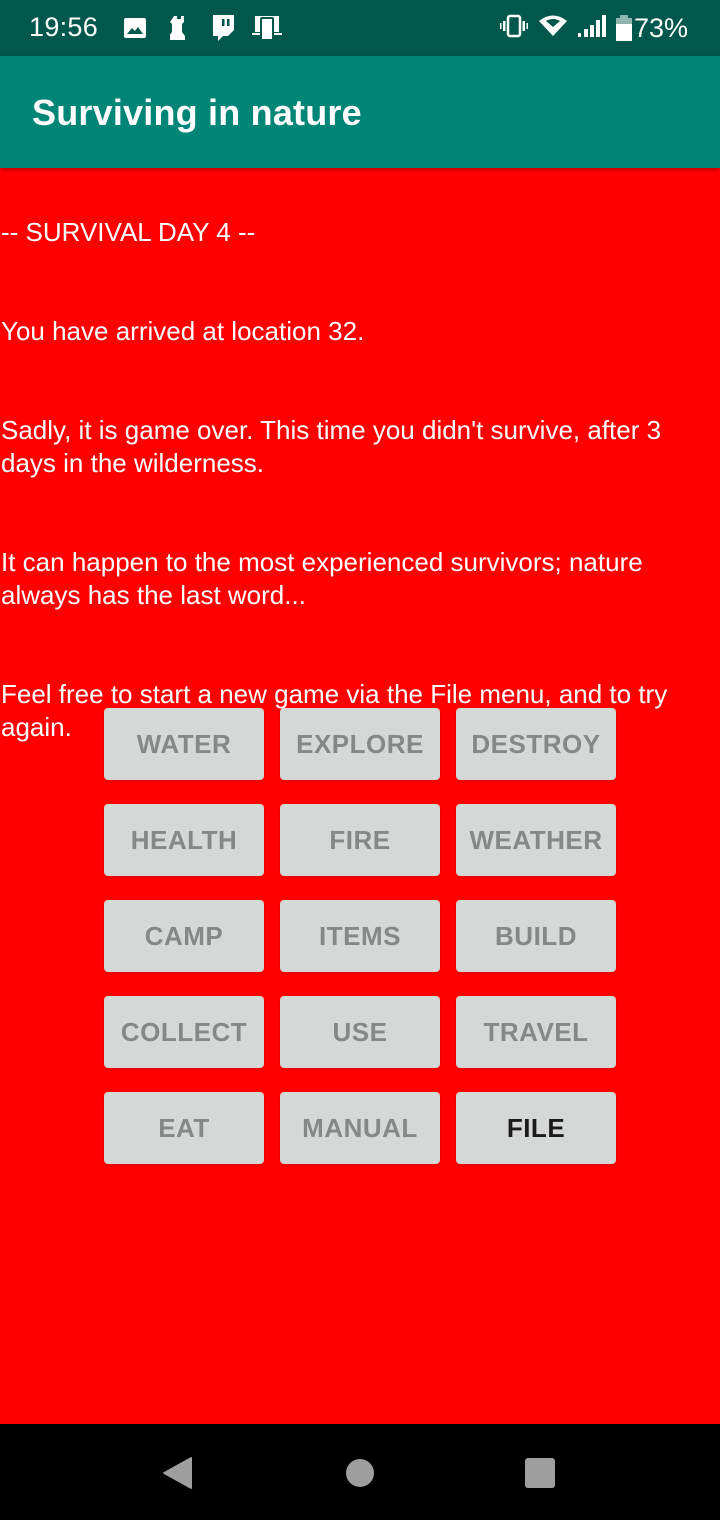 The width and height of the screenshot is (720, 1520). What do you see at coordinates (184, 744) in the screenshot?
I see `water-button: WATER` at bounding box center [184, 744].